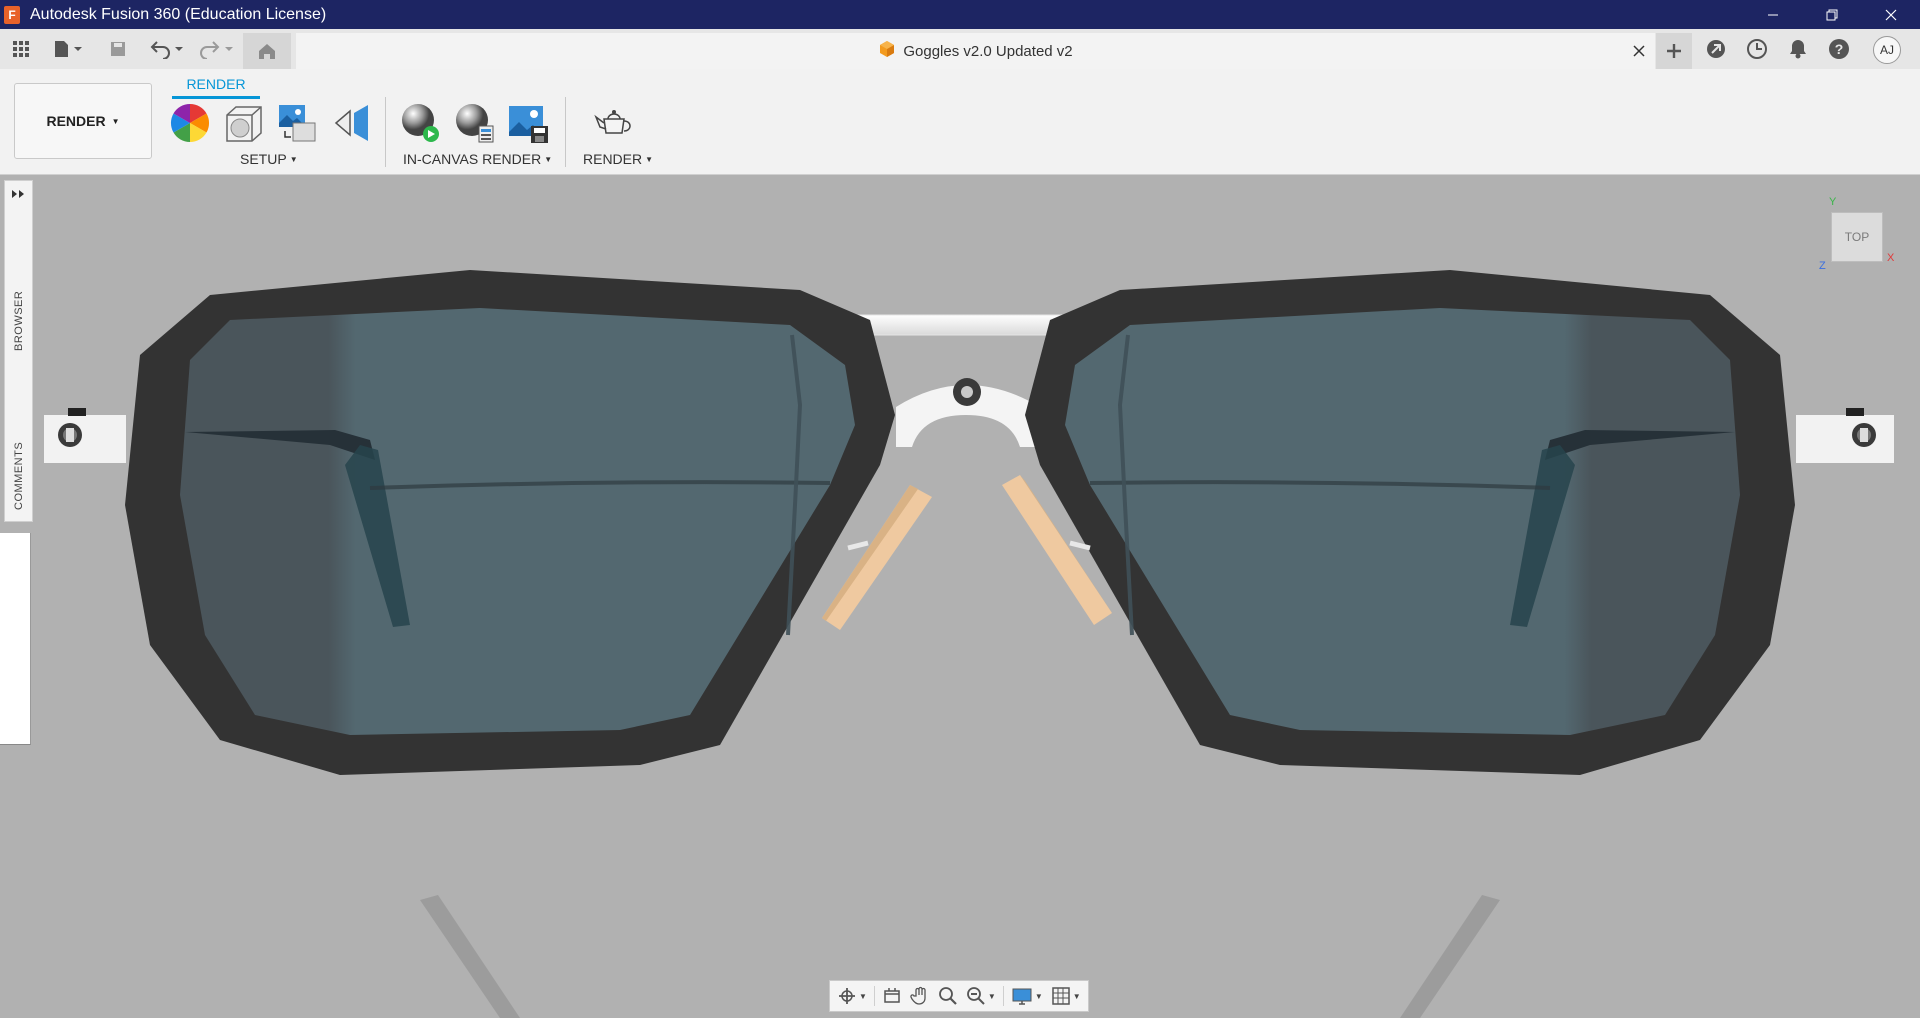 The height and width of the screenshot is (1018, 1920). What do you see at coordinates (1066, 996) in the screenshot?
I see `grid-settings-icon: ▼` at bounding box center [1066, 996].